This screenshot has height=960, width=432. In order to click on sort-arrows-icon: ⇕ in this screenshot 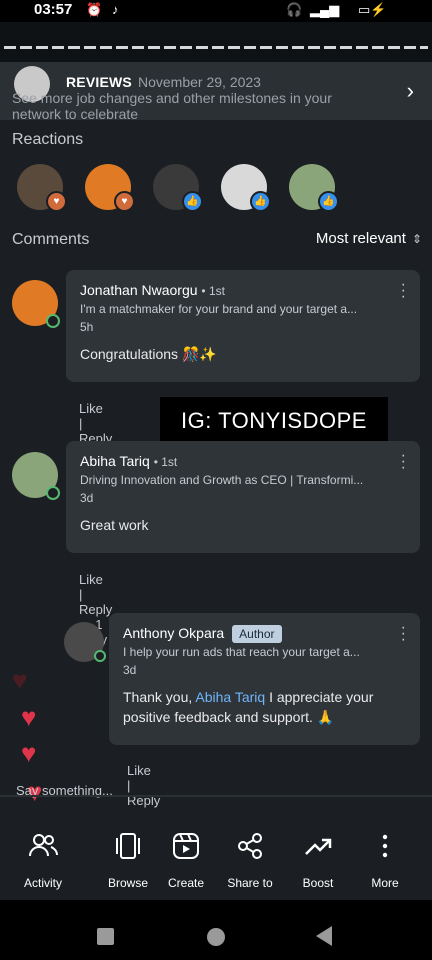, I will do `click(416, 239)`.